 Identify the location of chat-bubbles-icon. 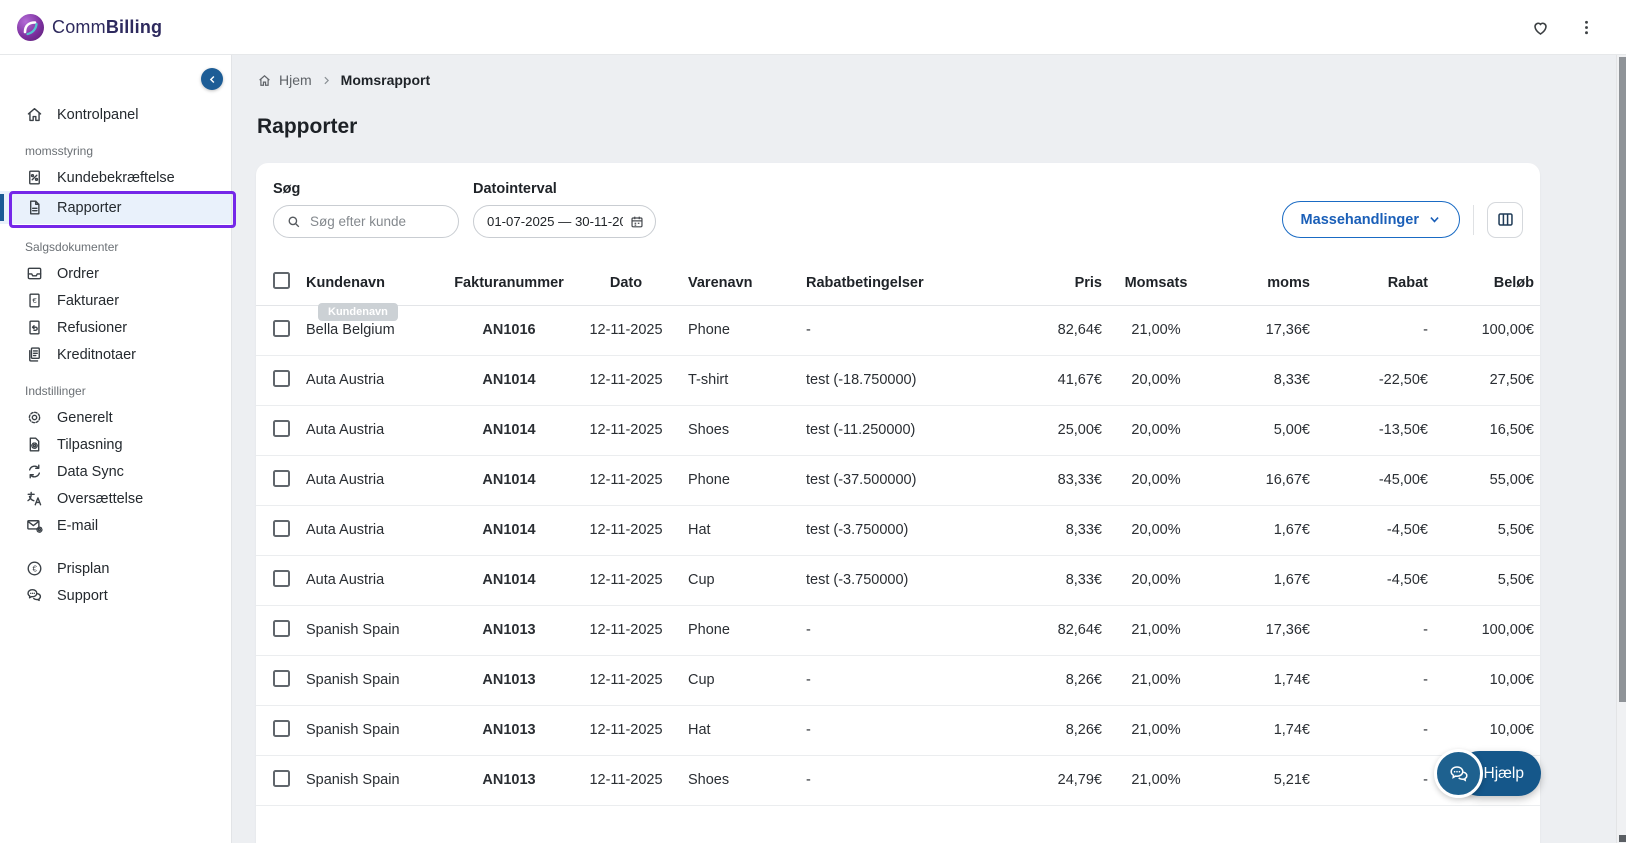
(34, 595).